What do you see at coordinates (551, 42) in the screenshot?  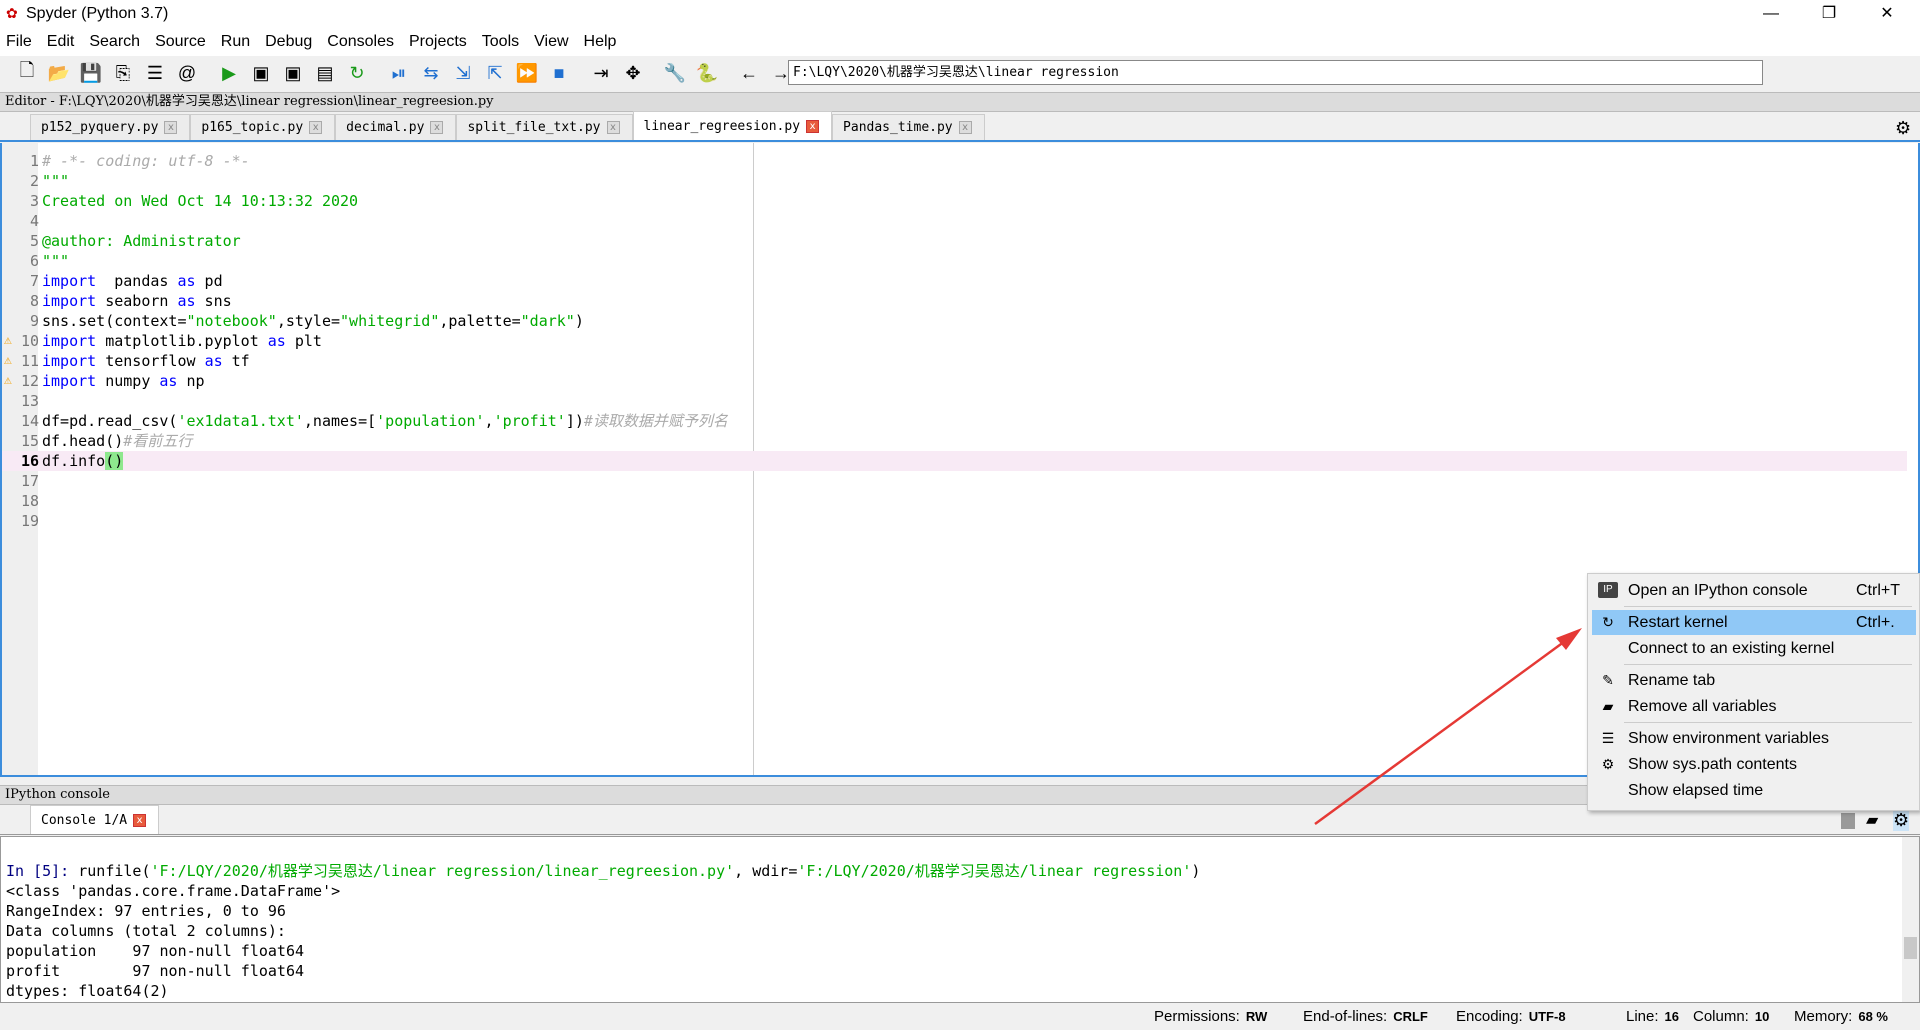 I see `menu-view: View` at bounding box center [551, 42].